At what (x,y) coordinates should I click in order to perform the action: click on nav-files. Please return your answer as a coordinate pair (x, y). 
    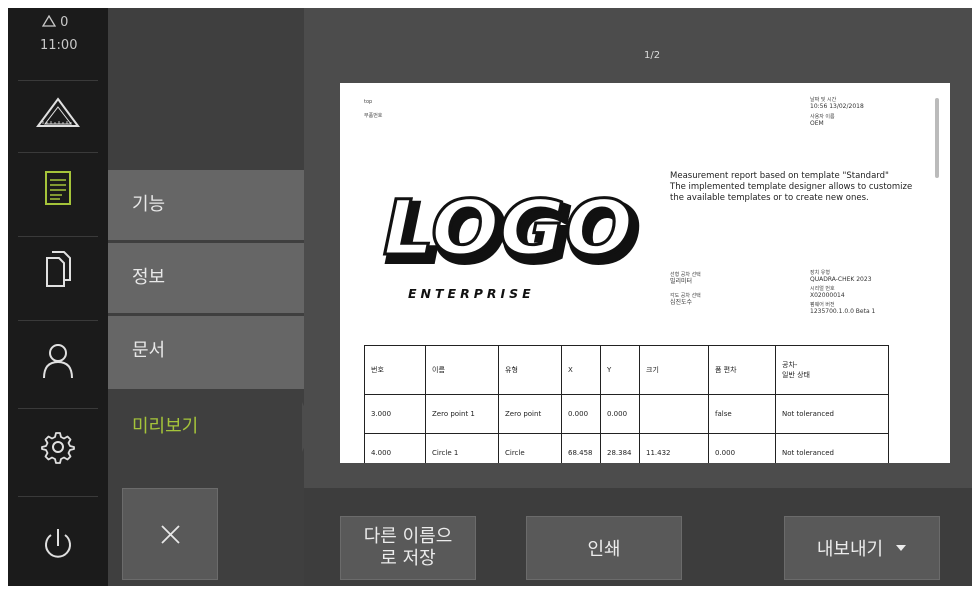
    Looking at the image, I should click on (58, 271).